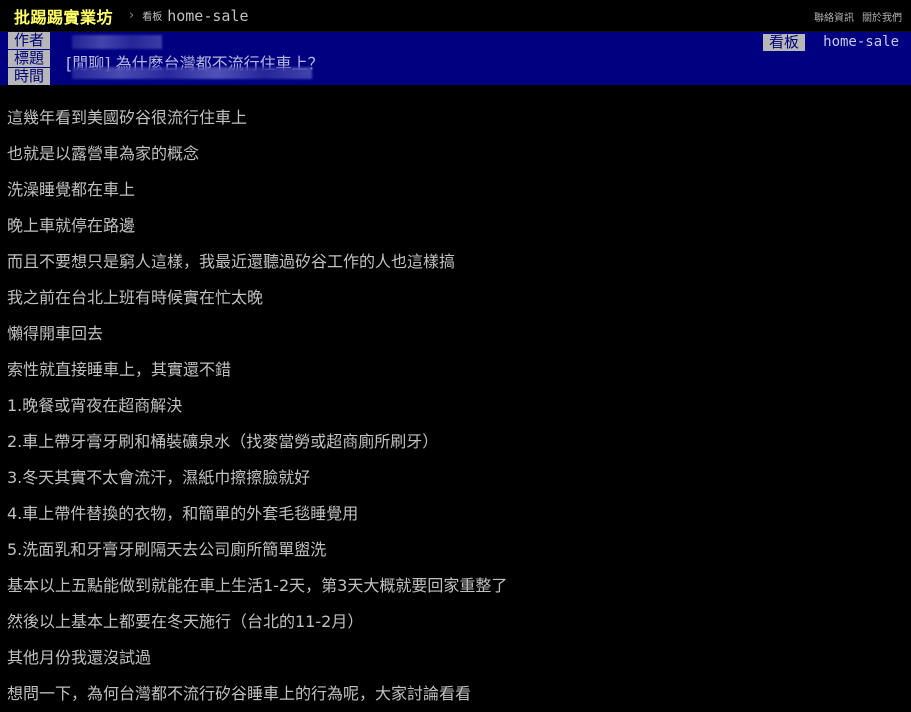 This screenshot has height=712, width=911. What do you see at coordinates (183, 513) in the screenshot?
I see `post-line: 4.車上帶件替換的衣物，和簡單的外套毛毯睡覺用` at bounding box center [183, 513].